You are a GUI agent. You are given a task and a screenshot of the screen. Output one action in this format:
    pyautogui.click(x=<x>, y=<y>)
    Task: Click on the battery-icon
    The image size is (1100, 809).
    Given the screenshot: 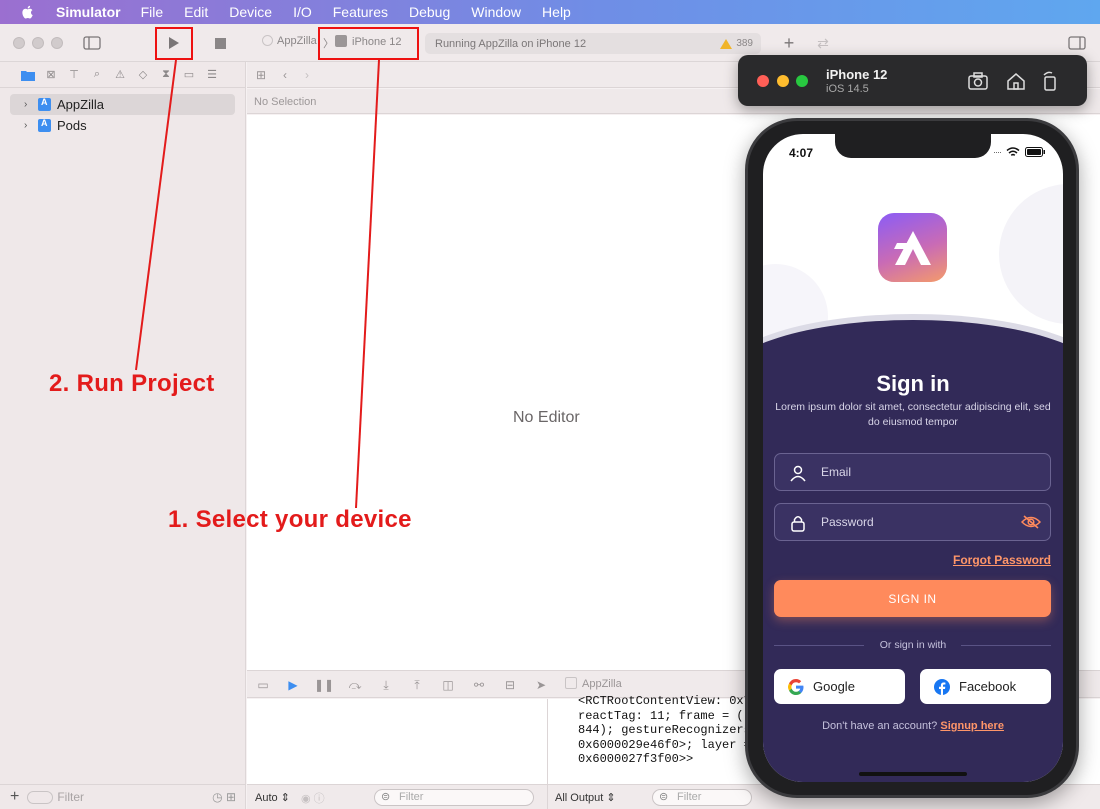 What is the action you would take?
    pyautogui.click(x=1035, y=152)
    